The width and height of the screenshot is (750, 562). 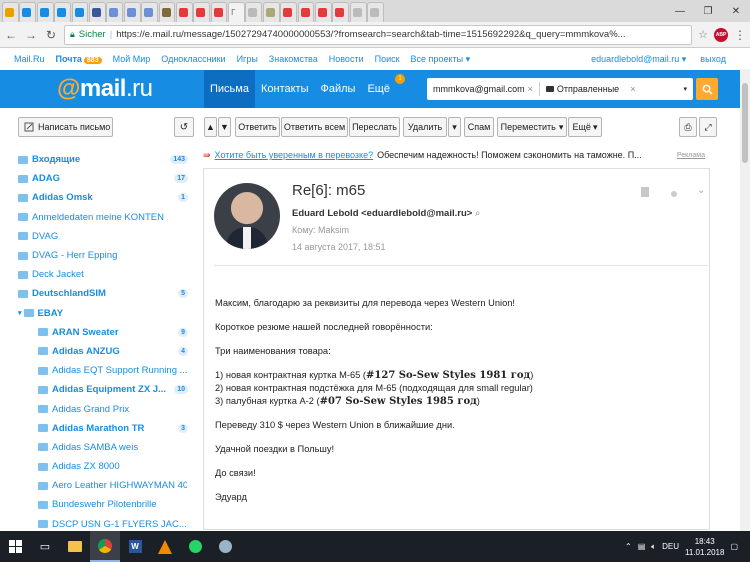 I want to click on folder-item: Deck Jacket, so click(x=105, y=274).